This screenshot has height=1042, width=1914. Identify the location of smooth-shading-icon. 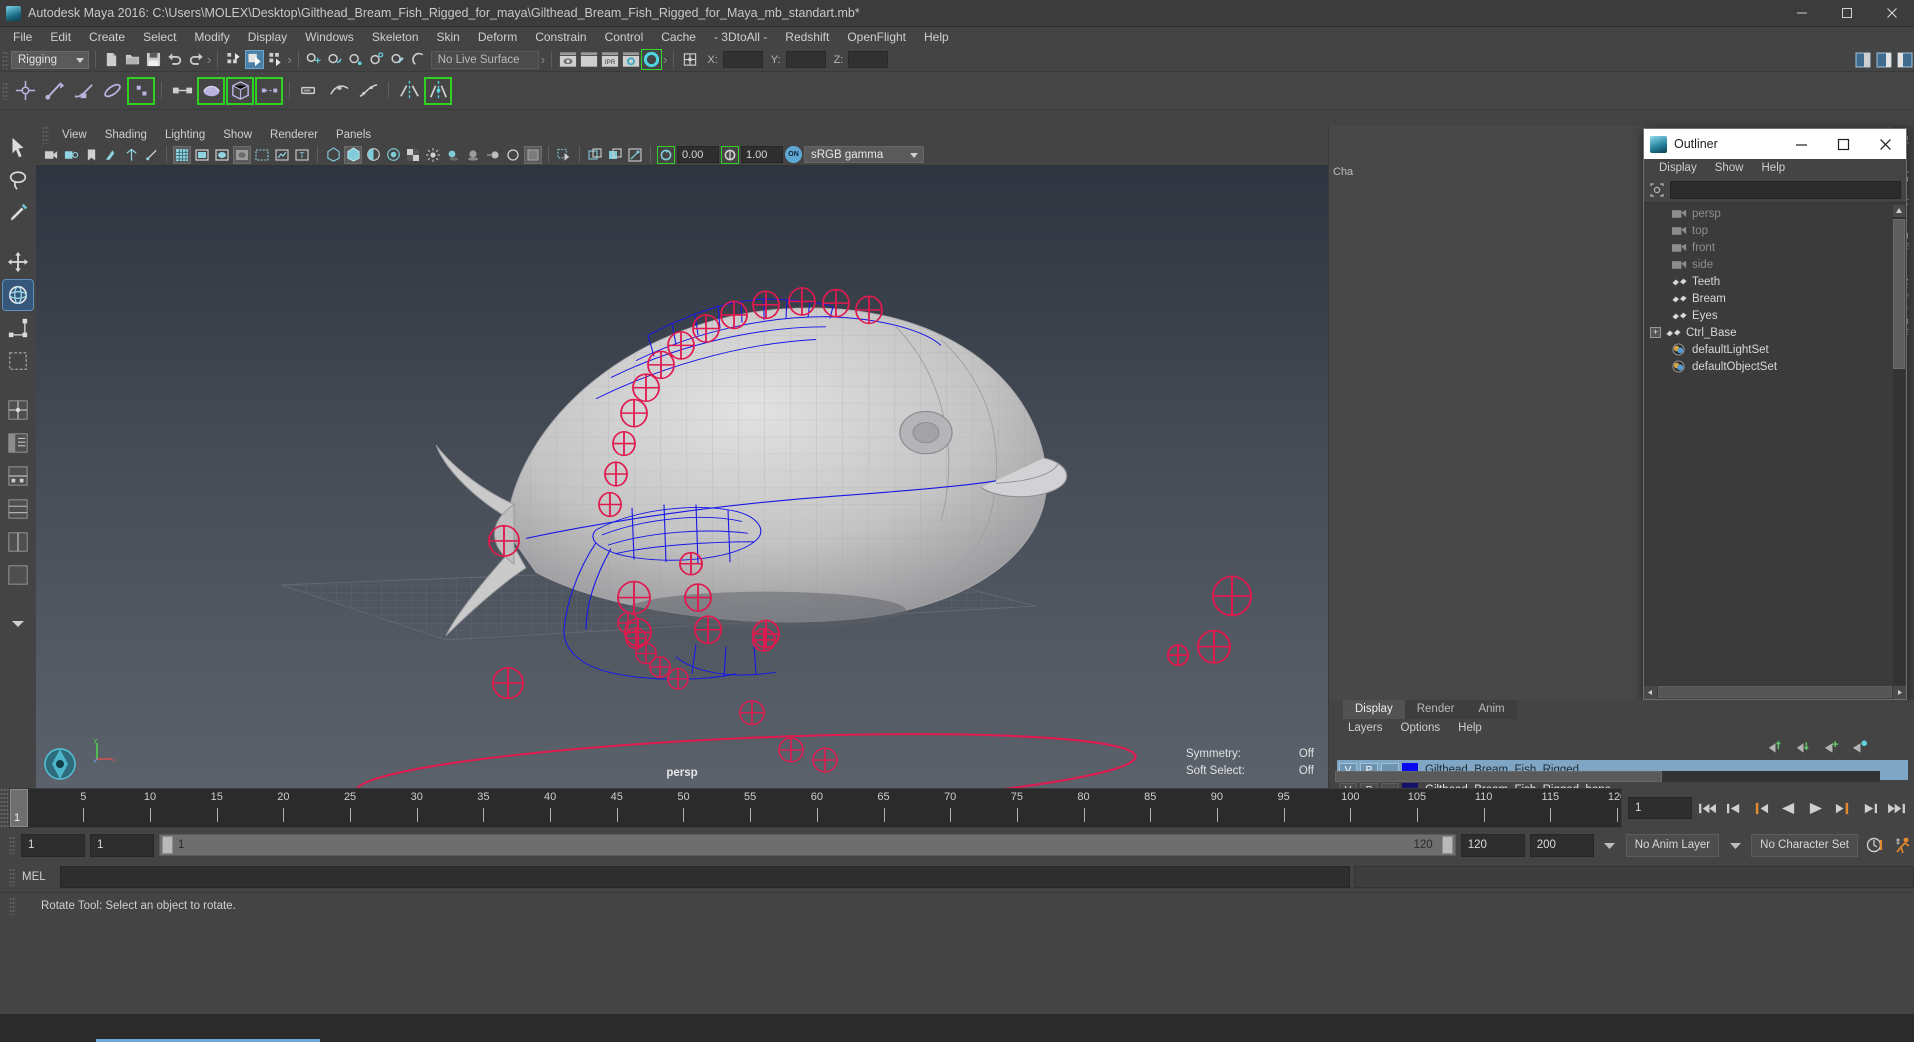
(353, 154).